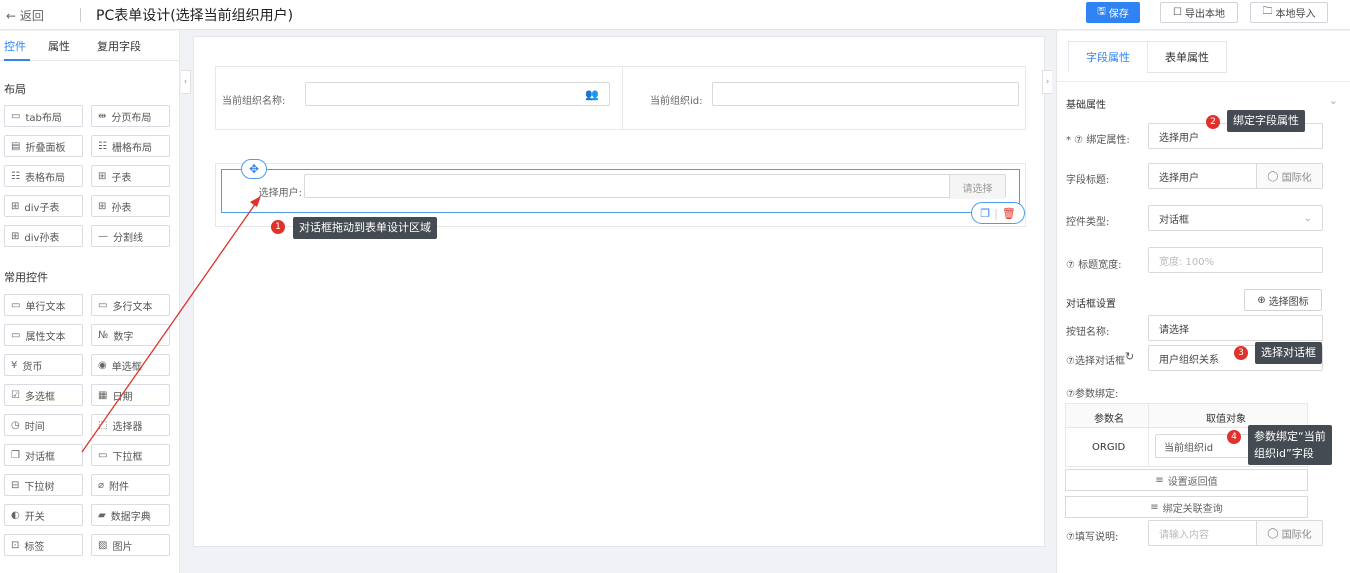  Describe the element at coordinates (1288, 353) in the screenshot. I see `annotation-tip-3: 选择对话框` at that location.